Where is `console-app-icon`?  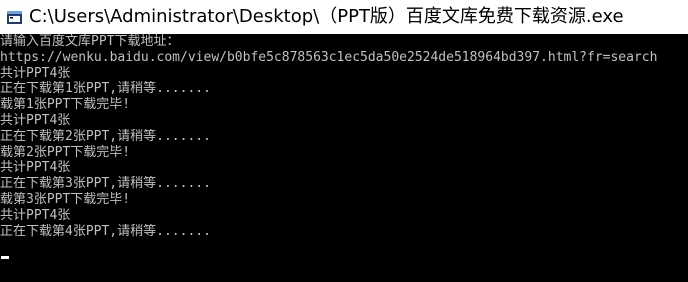 console-app-icon is located at coordinates (14, 17).